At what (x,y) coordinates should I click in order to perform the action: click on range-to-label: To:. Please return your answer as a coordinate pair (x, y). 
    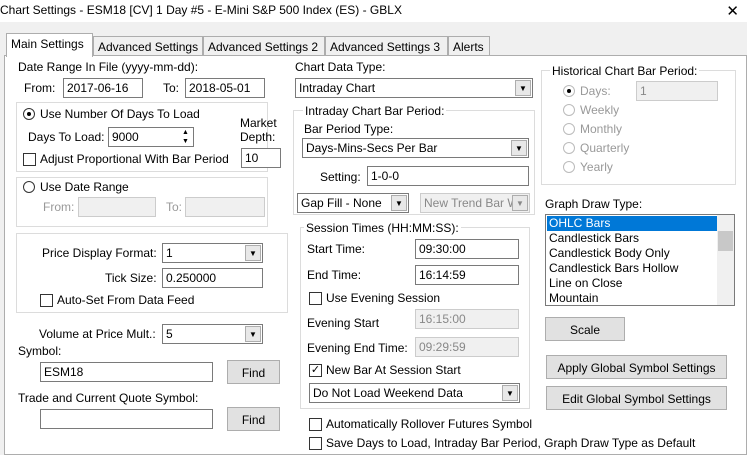
    Looking at the image, I should click on (174, 207).